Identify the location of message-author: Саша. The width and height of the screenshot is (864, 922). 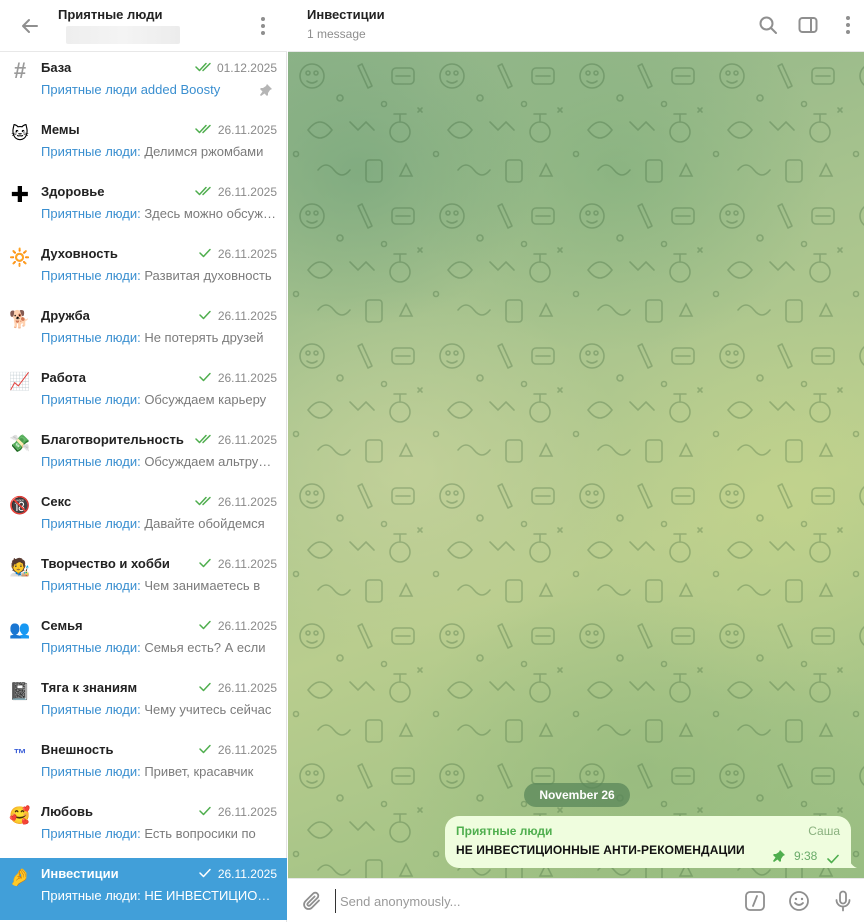
(824, 831).